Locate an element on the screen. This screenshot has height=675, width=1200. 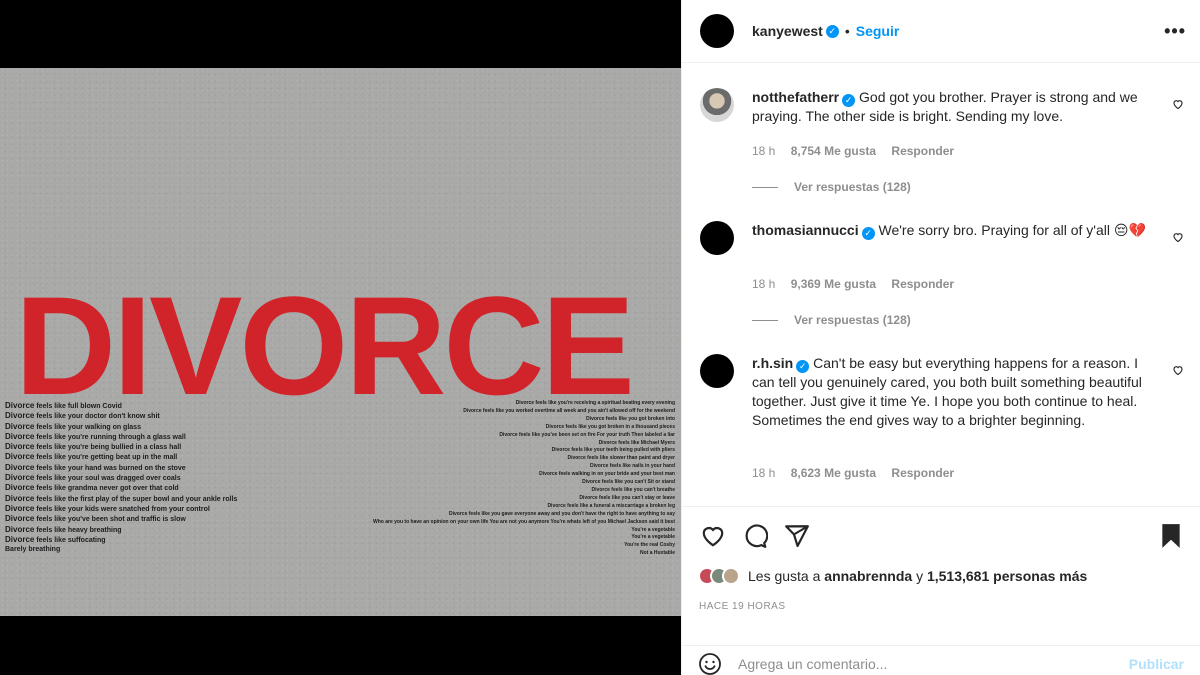
poster-left-line-text: Barely breathing is located at coordinates (33, 550).